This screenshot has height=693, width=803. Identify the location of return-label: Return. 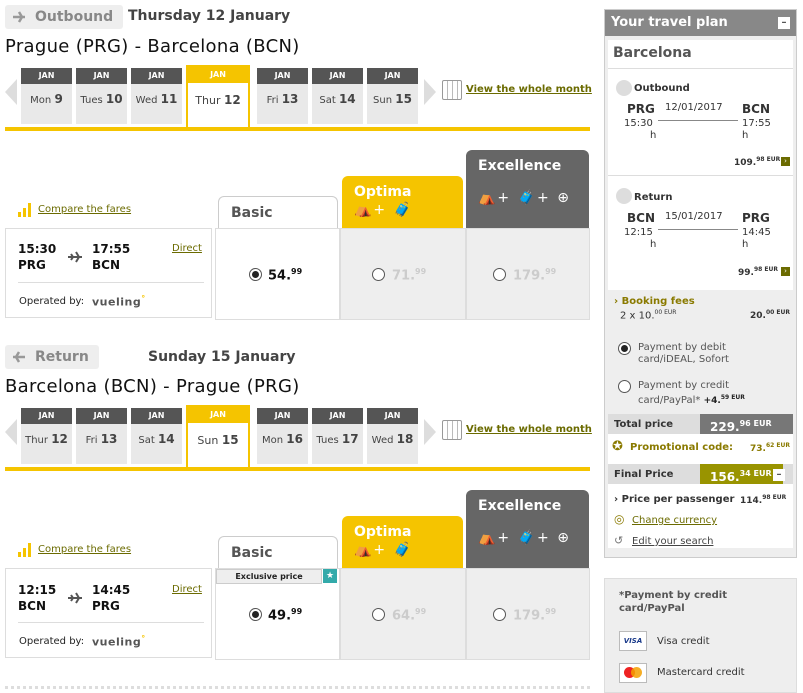
(52, 357).